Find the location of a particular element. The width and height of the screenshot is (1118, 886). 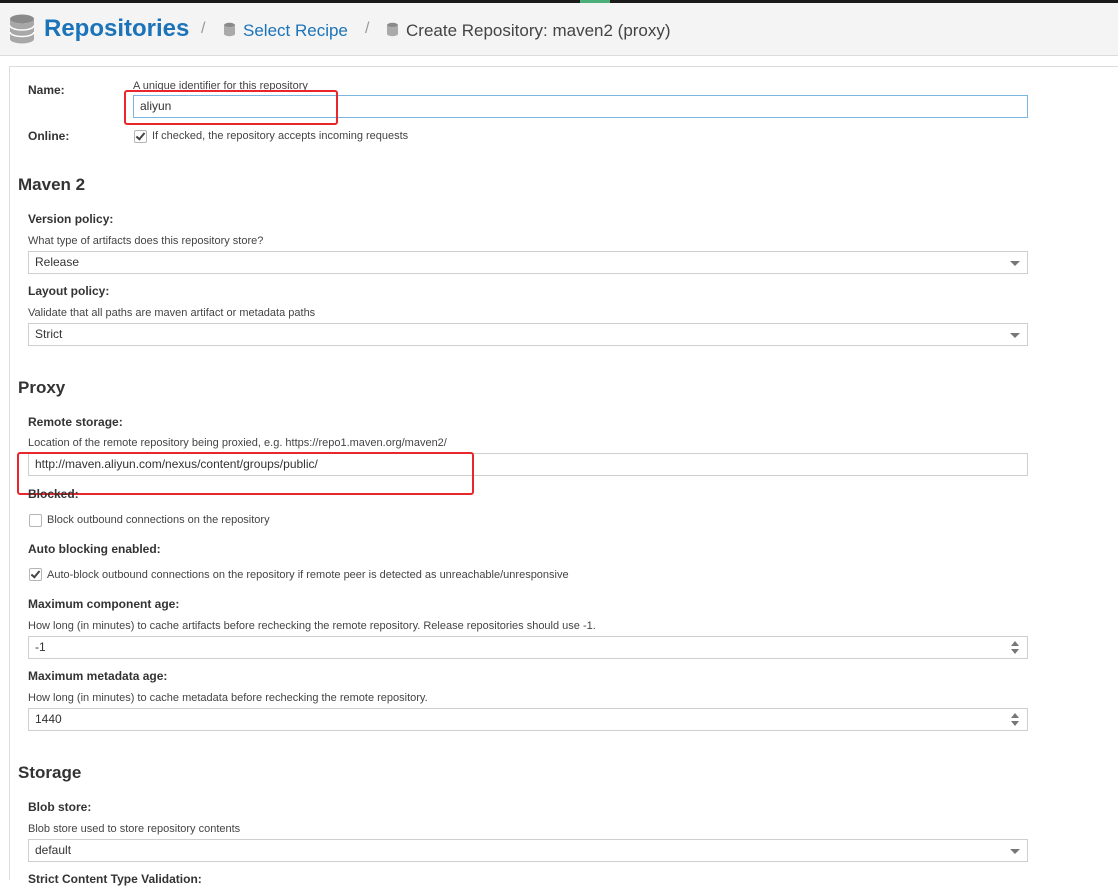

version-policy-label: Version policy: is located at coordinates (71, 219).